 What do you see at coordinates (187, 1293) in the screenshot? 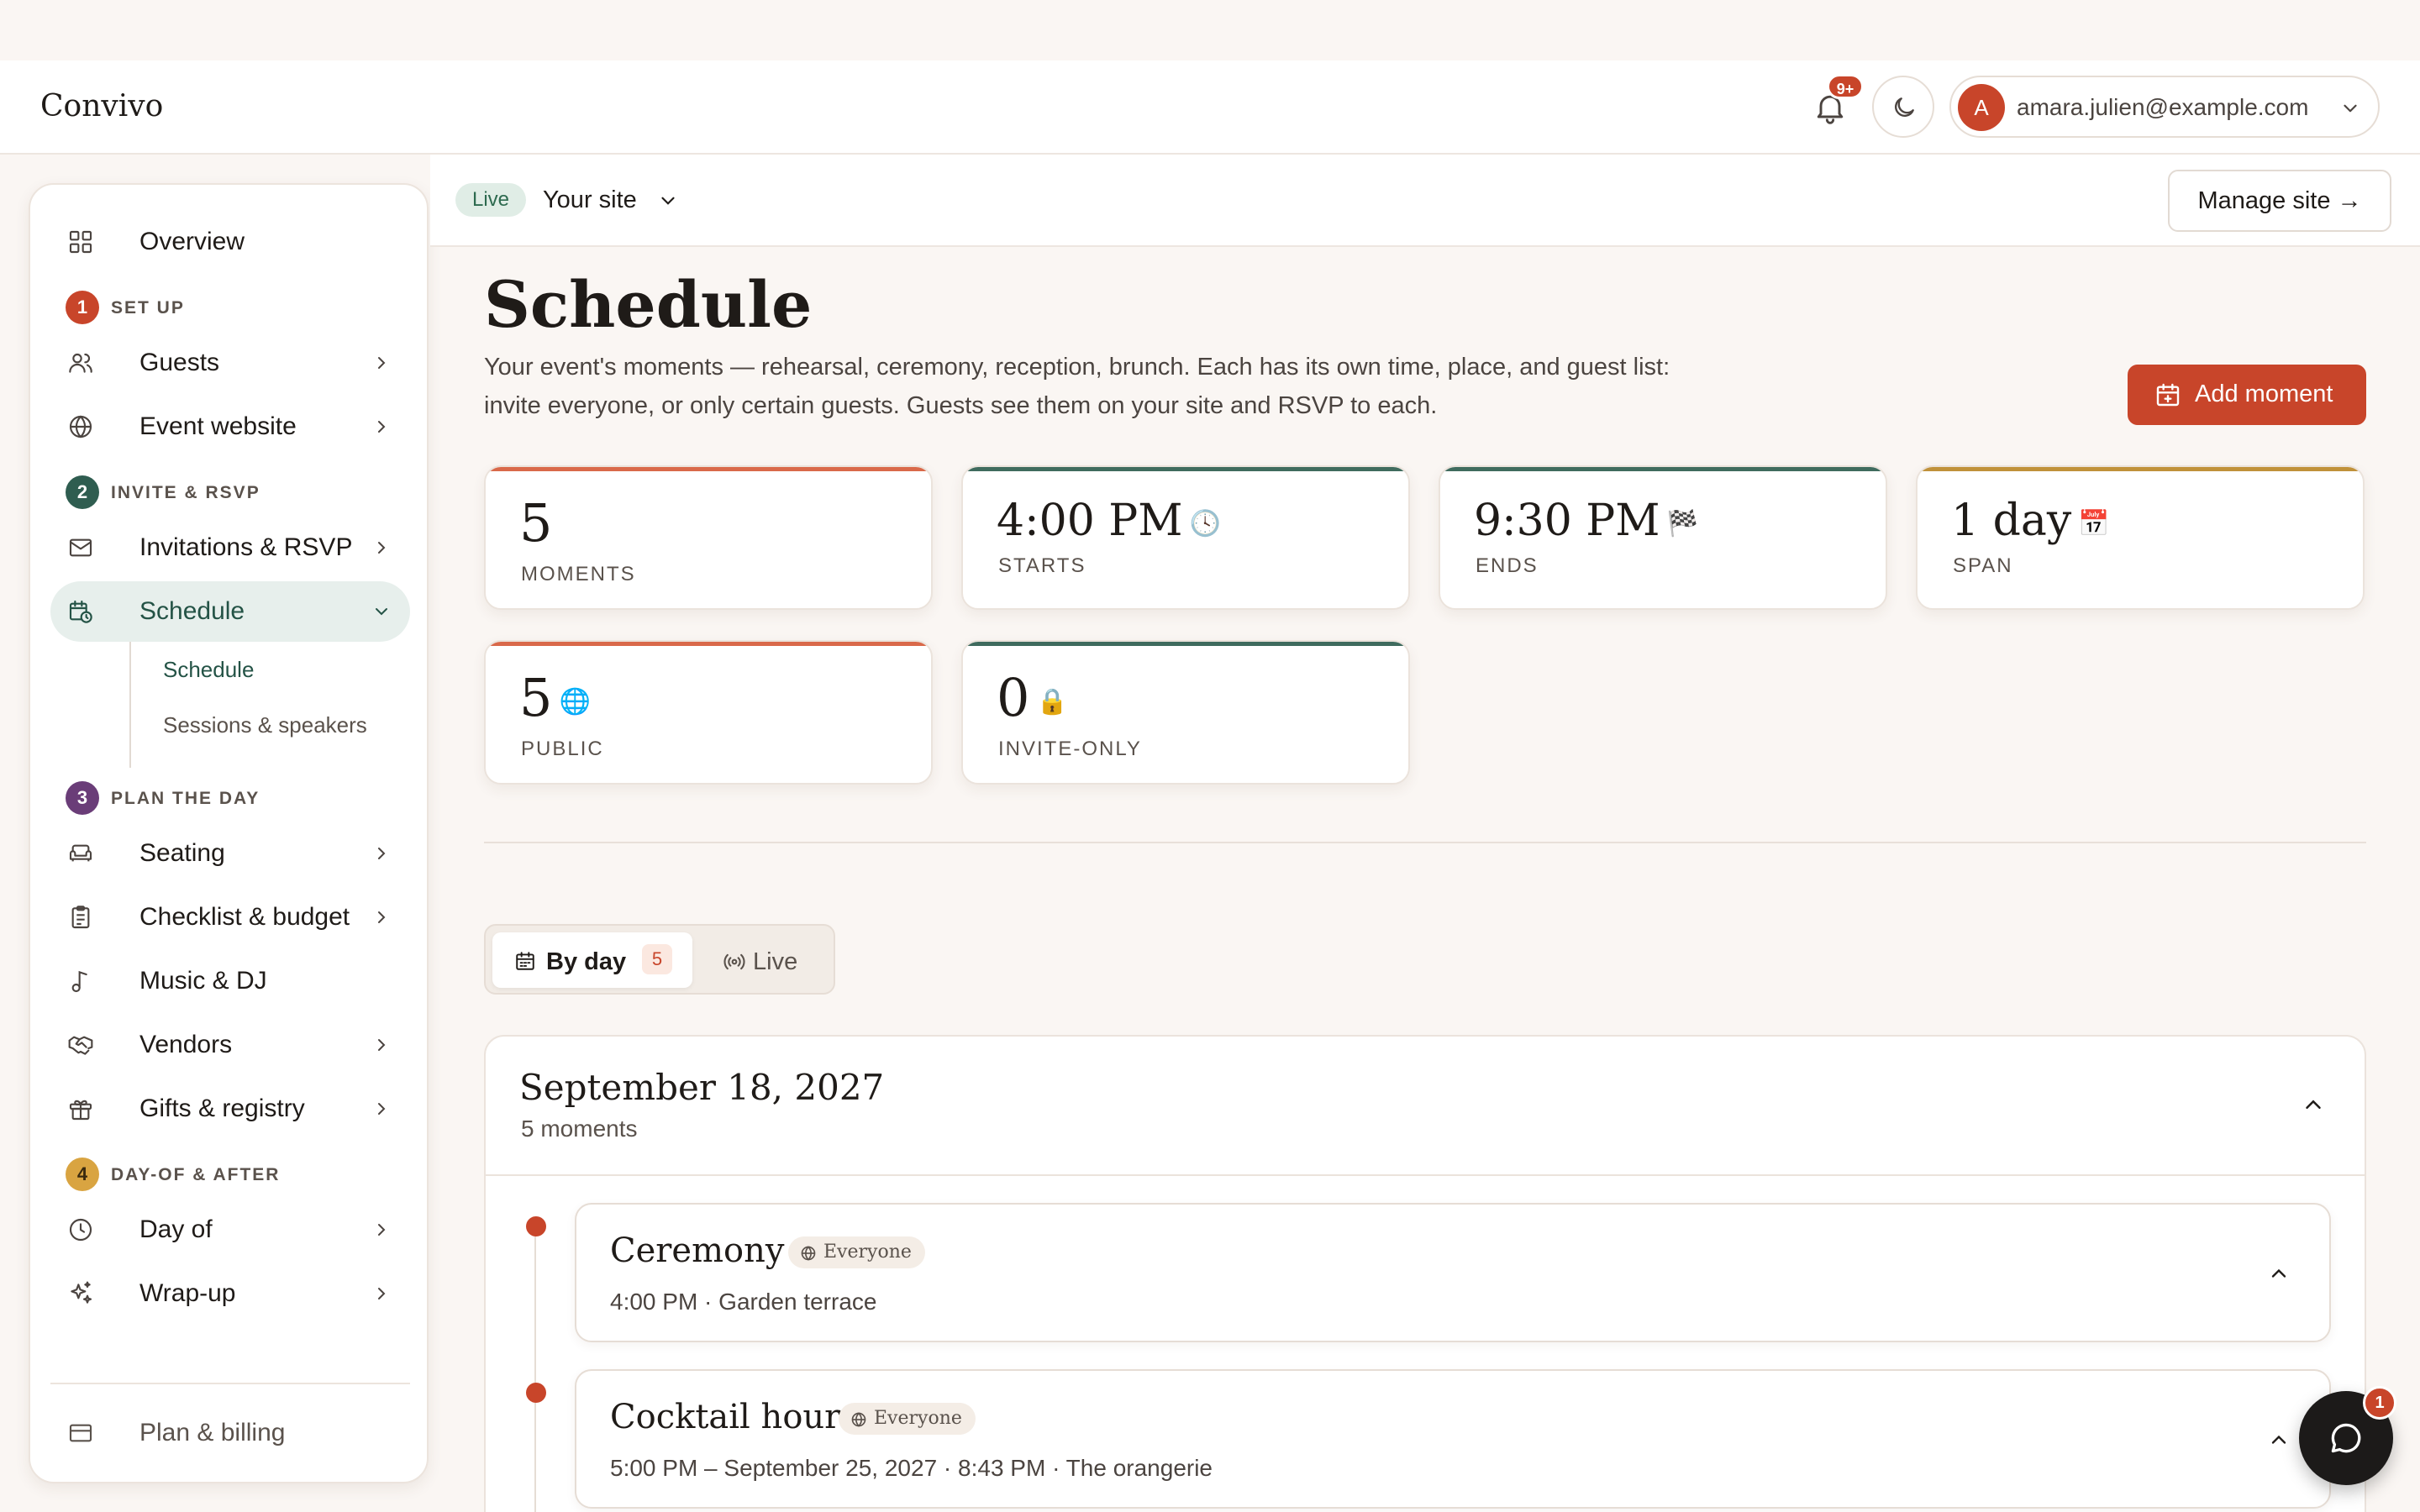
I see `sidebar-item-label: Wrap-up` at bounding box center [187, 1293].